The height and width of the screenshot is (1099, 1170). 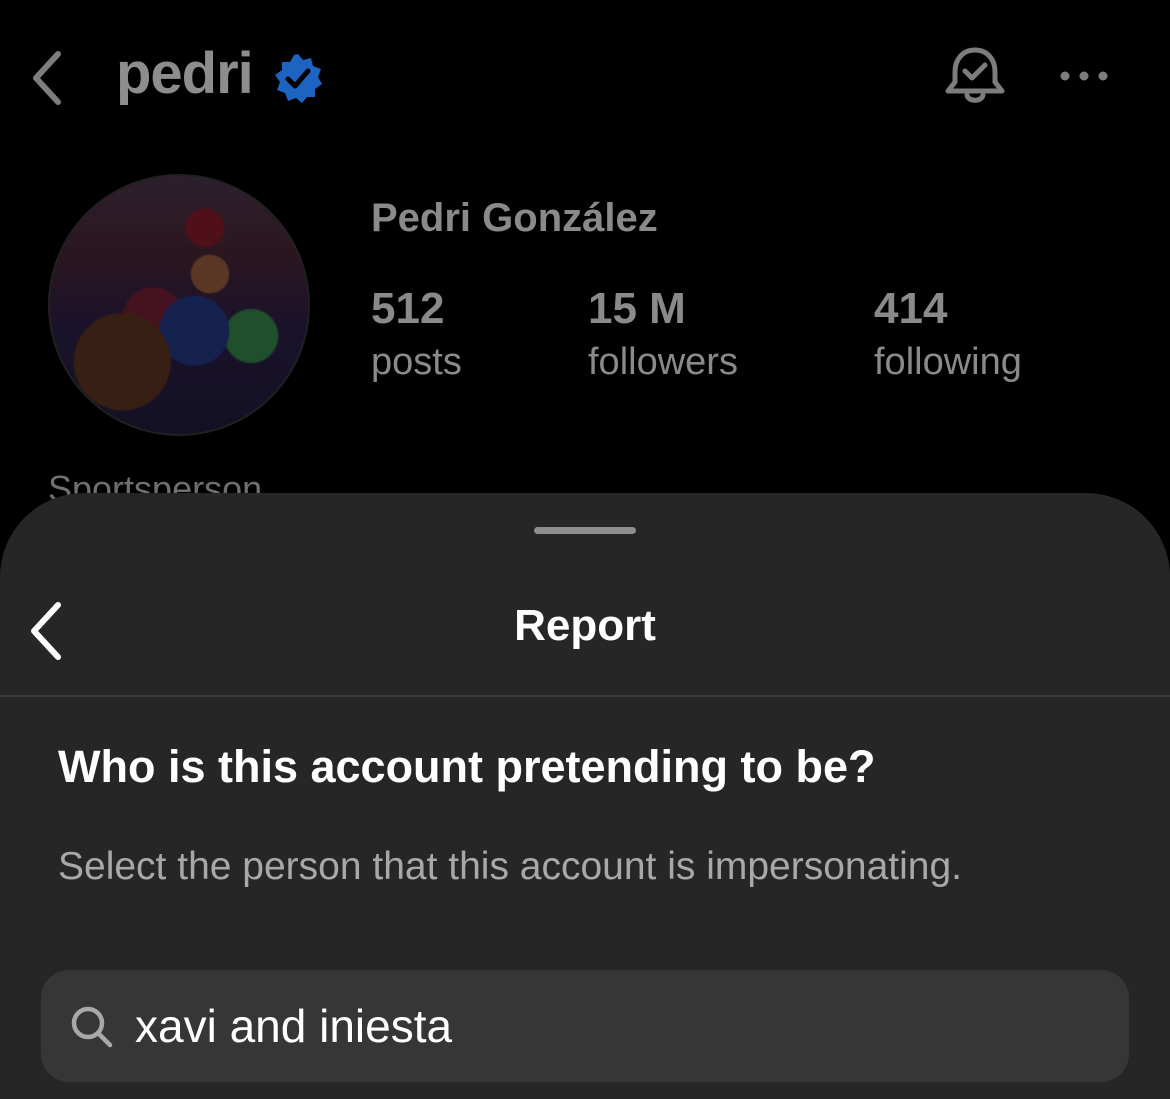 I want to click on stat-following-value: 414, so click(x=911, y=308).